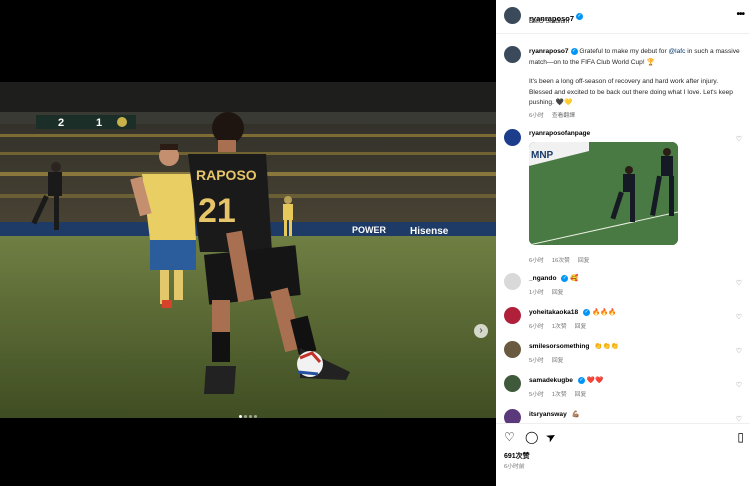 This screenshot has height=486, width=750. I want to click on comment-body: samadekugbe ✓ ❤️❤️ 5小时 1次赞 回复, so click(629, 387).